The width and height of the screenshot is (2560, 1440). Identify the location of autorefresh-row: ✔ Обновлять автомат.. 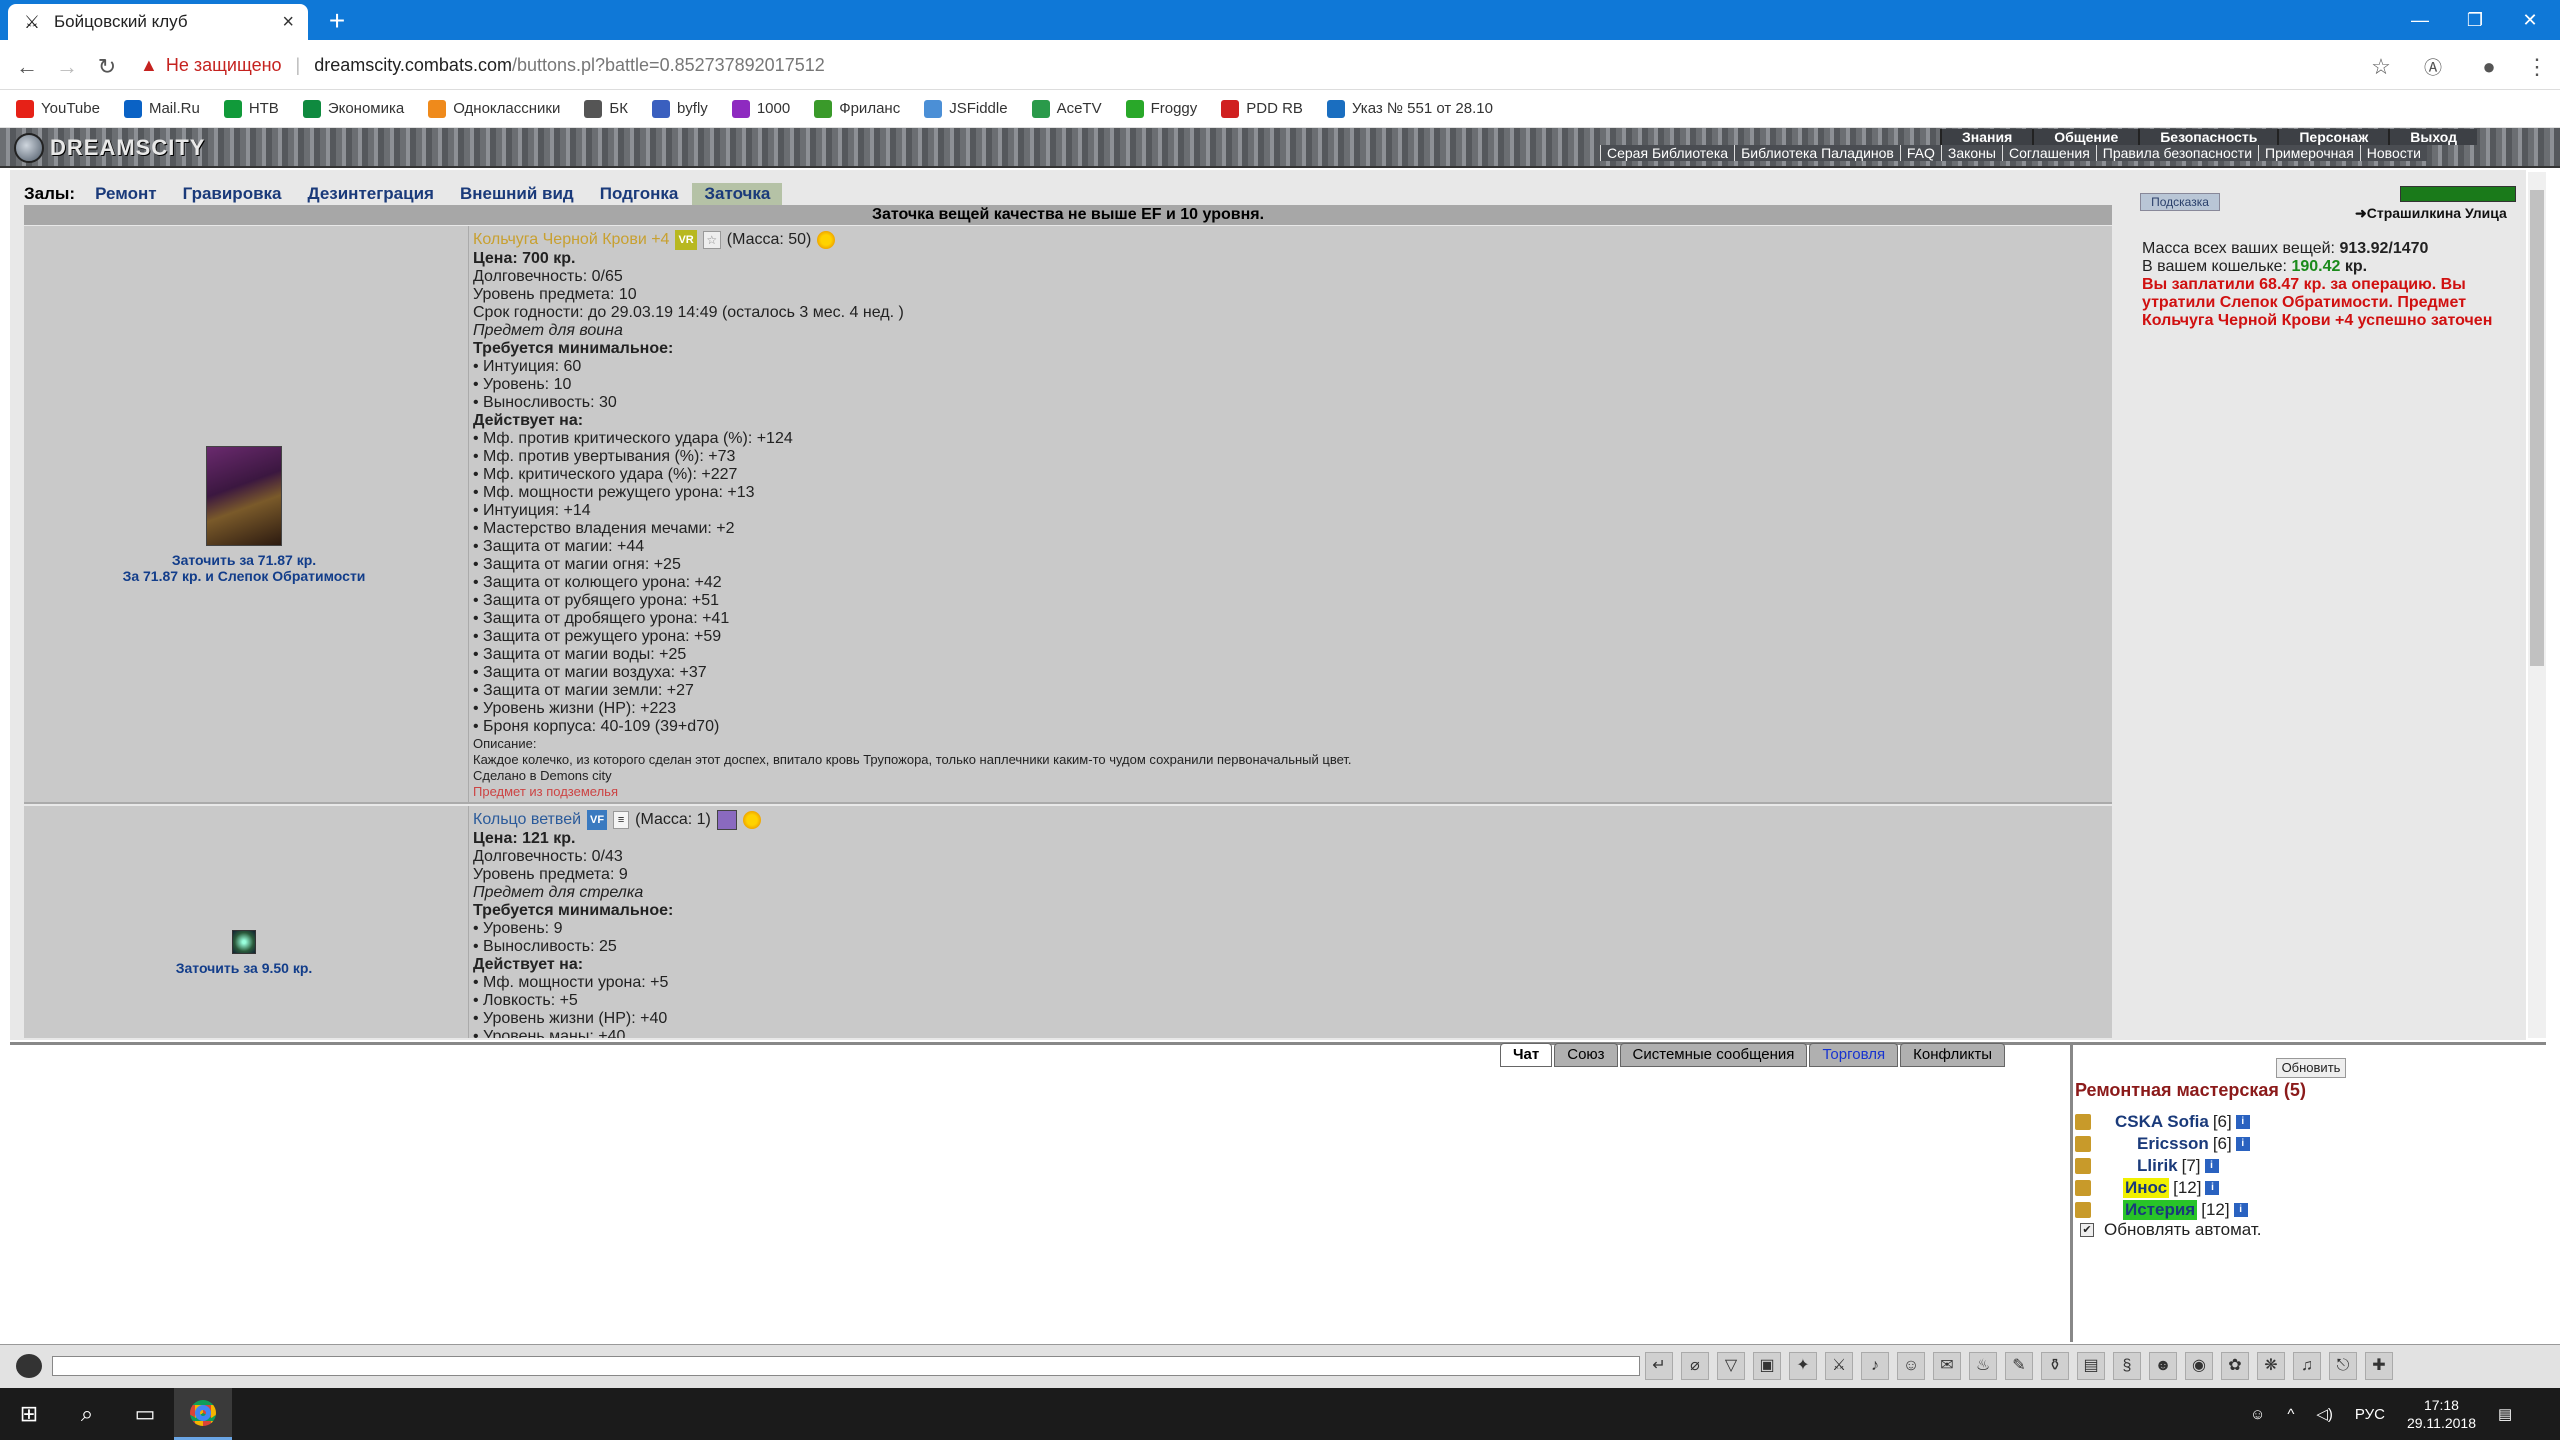
(2171, 1230).